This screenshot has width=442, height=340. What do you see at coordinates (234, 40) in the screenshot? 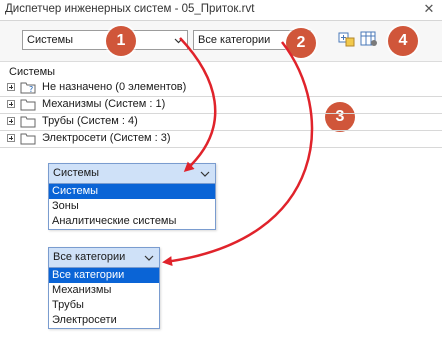
I see `category-combobox-value: Все категории` at bounding box center [234, 40].